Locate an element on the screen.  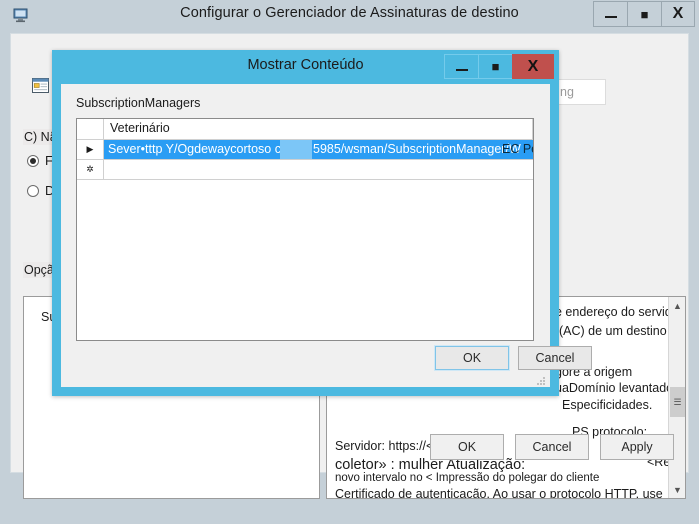
desc-line-2: (AC) de um destino is located at coordinates (613, 331).